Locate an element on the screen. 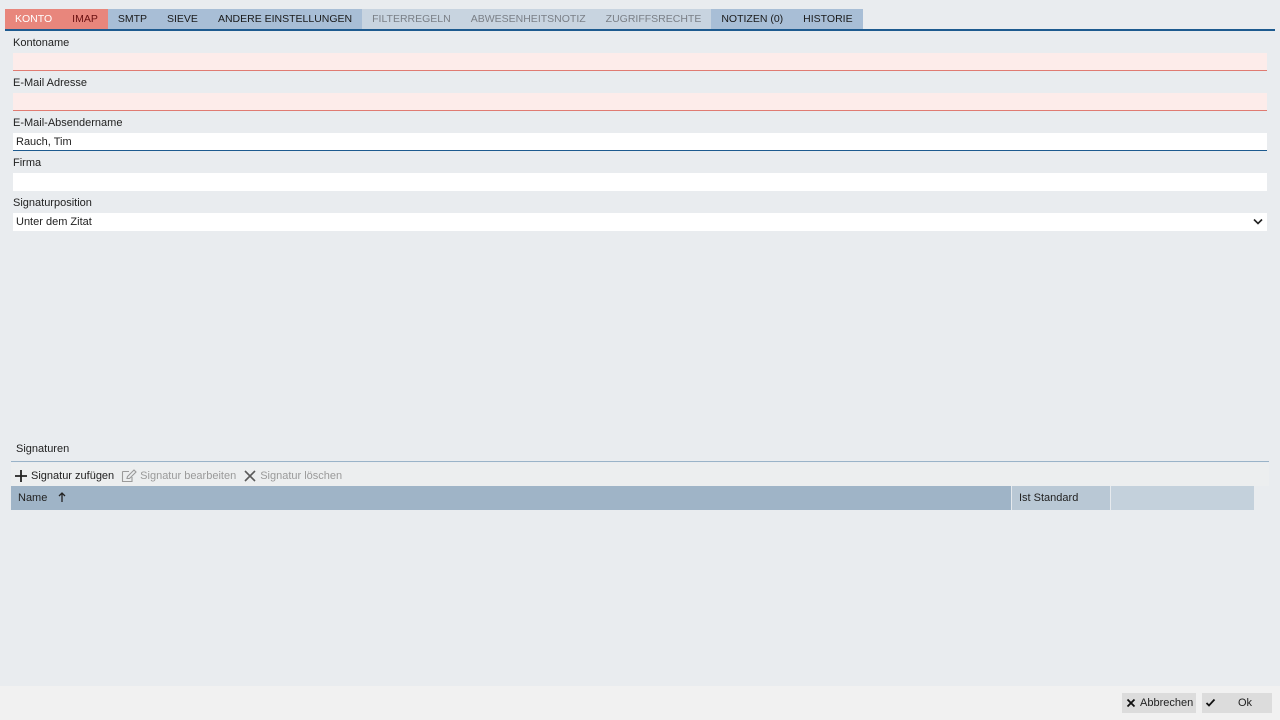 The width and height of the screenshot is (1280, 720). signatures-panel-title: Signaturen is located at coordinates (640, 451).